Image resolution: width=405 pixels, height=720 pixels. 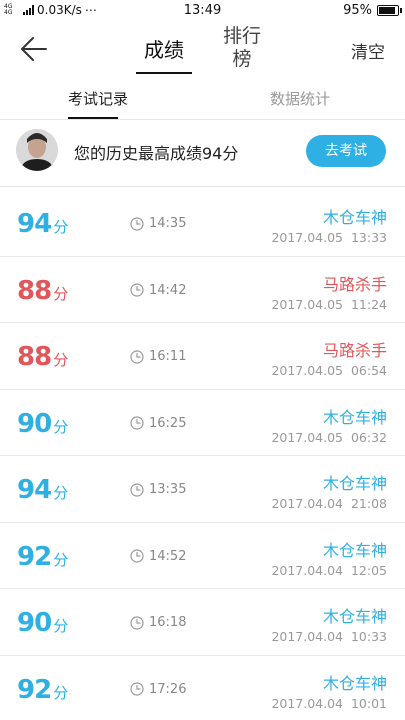 I want to click on record-duration: 16:25, so click(x=158, y=423).